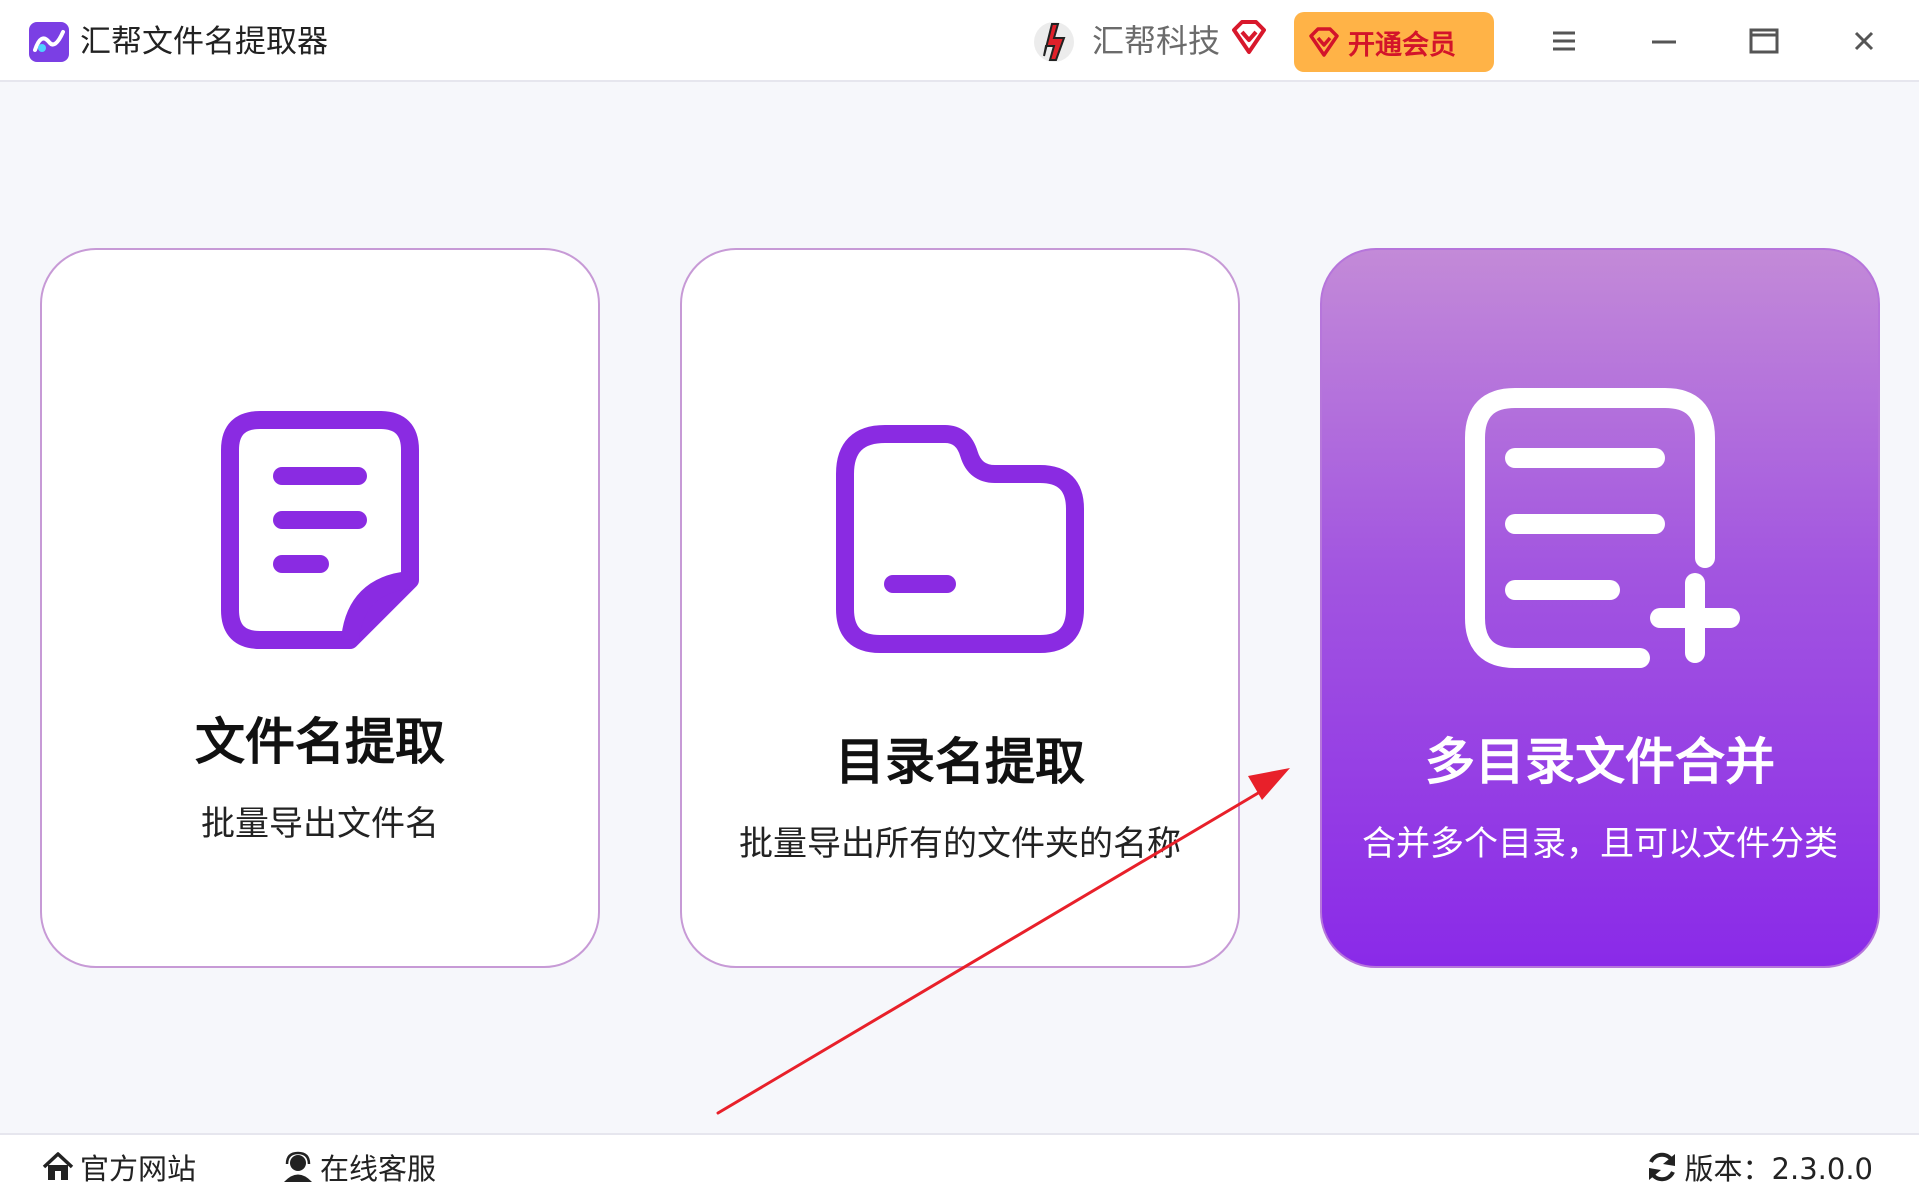  What do you see at coordinates (1156, 41) in the screenshot?
I see `brand-name: 汇帮科技` at bounding box center [1156, 41].